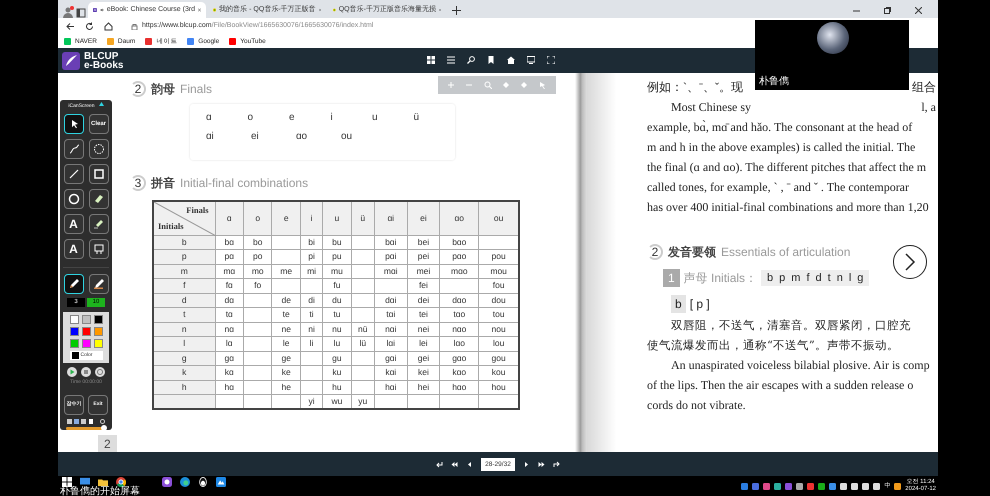  Describe the element at coordinates (833, 38) in the screenshot. I see `avatar` at that location.